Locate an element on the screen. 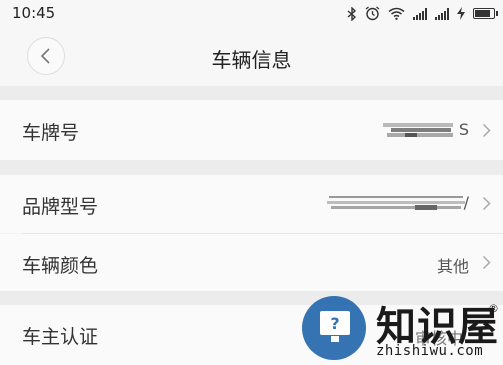 The height and width of the screenshot is (365, 503). plate-number-value: S is located at coordinates (463, 129).